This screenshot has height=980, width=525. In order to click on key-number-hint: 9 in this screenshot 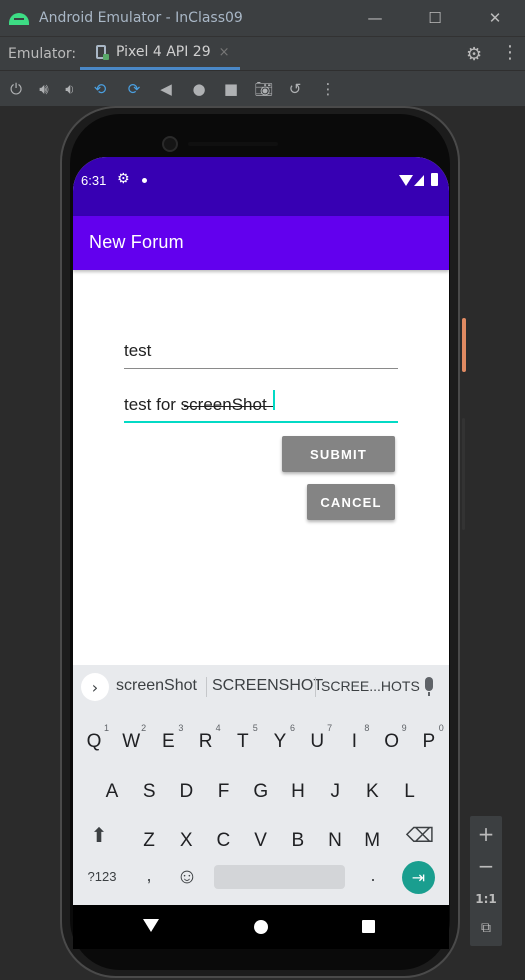, I will do `click(404, 728)`.